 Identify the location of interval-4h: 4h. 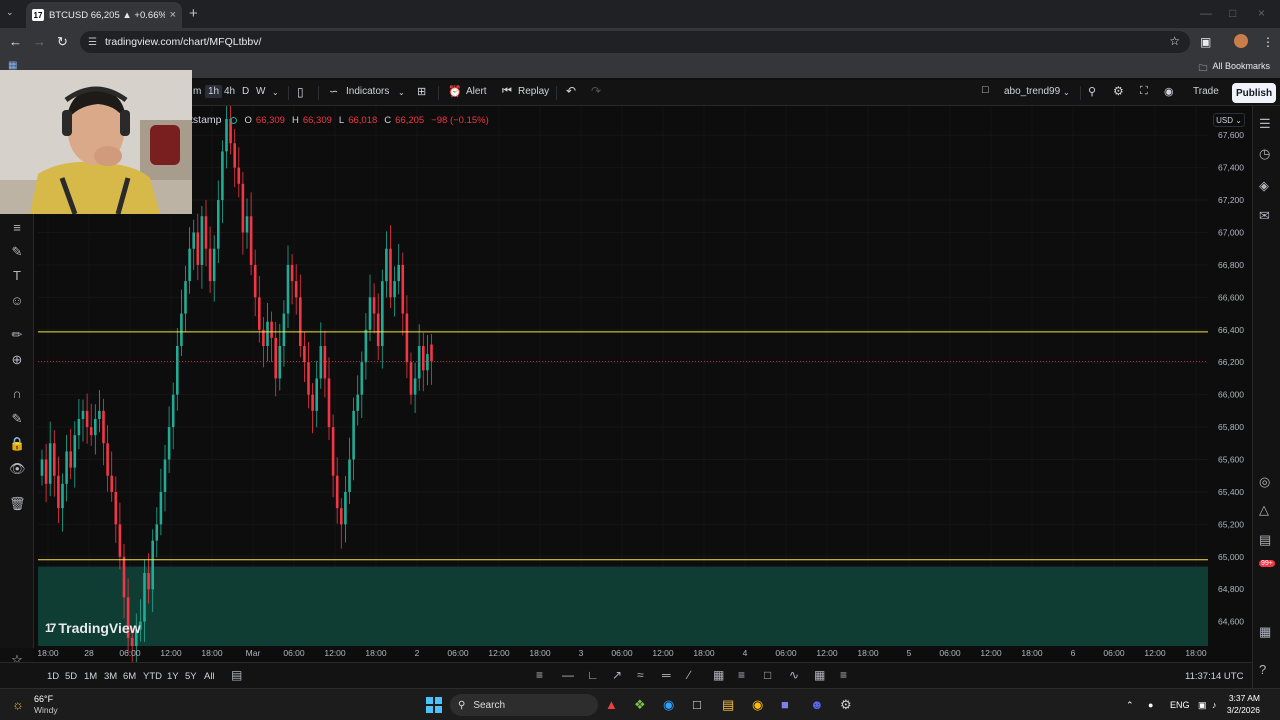
(229, 91).